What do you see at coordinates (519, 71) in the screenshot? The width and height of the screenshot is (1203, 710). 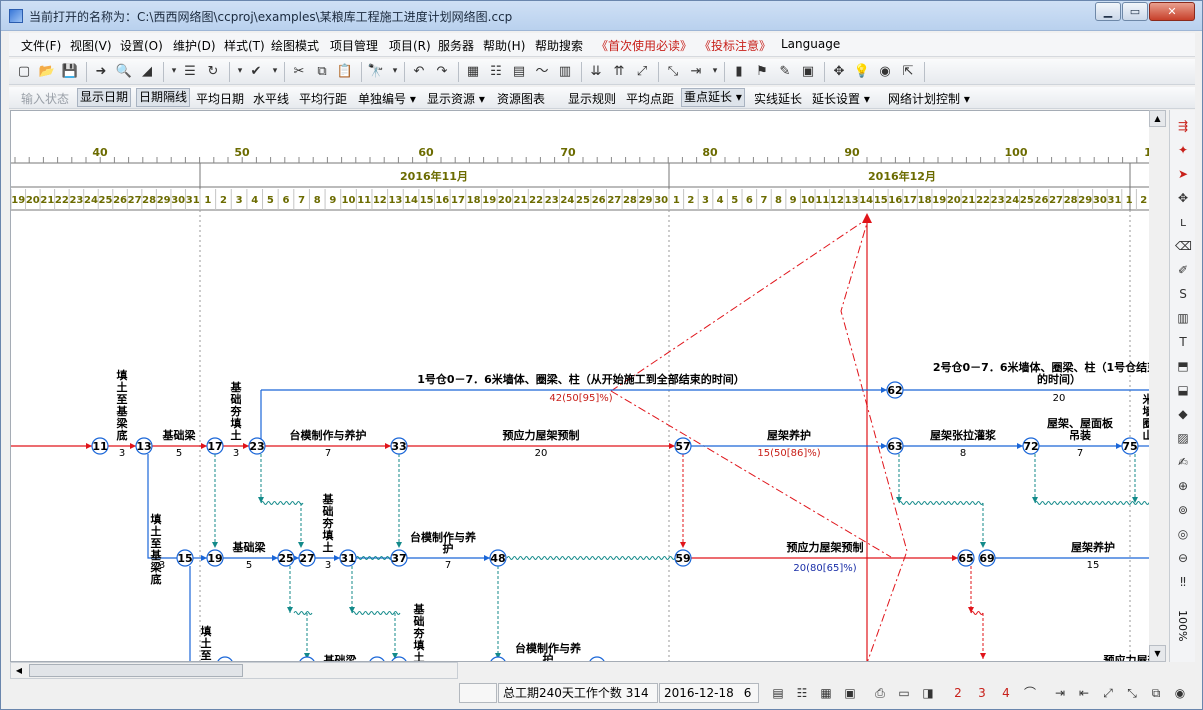 I see `table-icon: ▤` at bounding box center [519, 71].